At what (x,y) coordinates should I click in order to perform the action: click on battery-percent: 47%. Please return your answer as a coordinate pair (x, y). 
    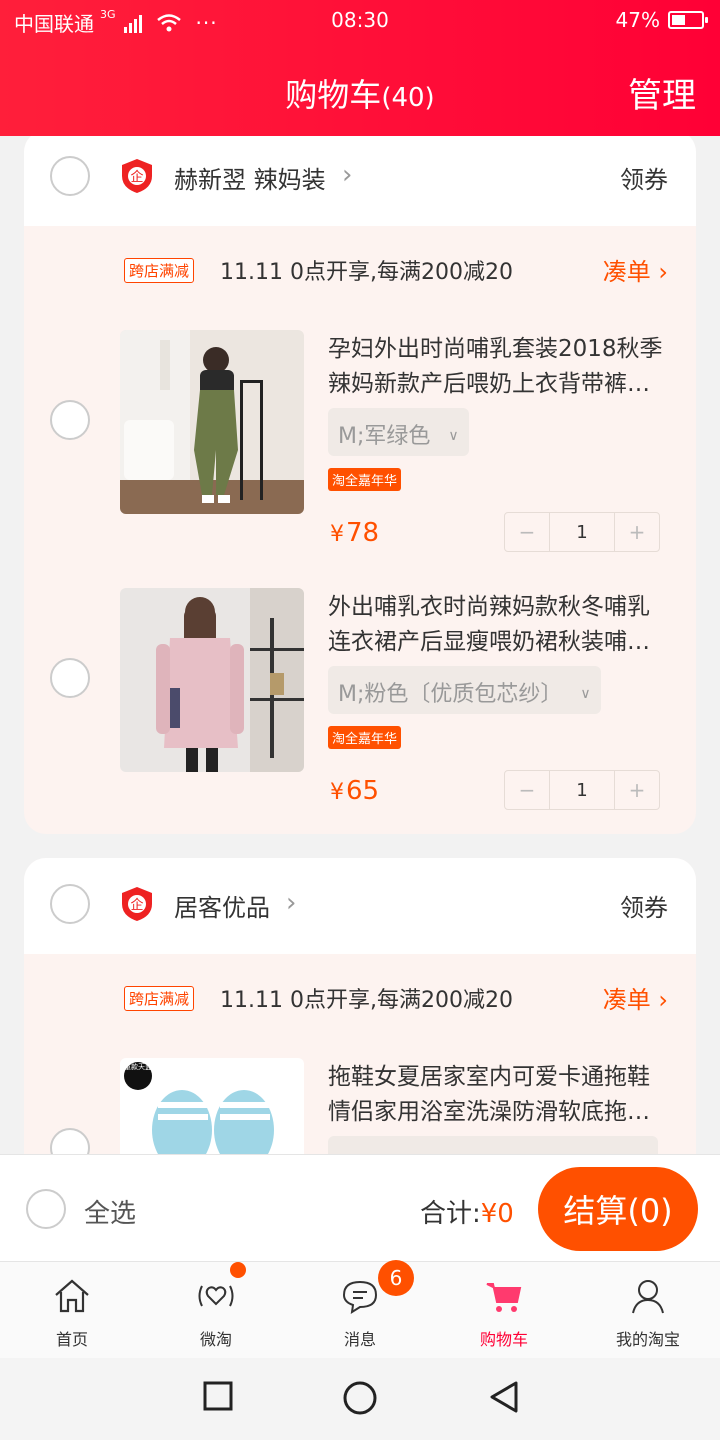
    Looking at the image, I should click on (637, 20).